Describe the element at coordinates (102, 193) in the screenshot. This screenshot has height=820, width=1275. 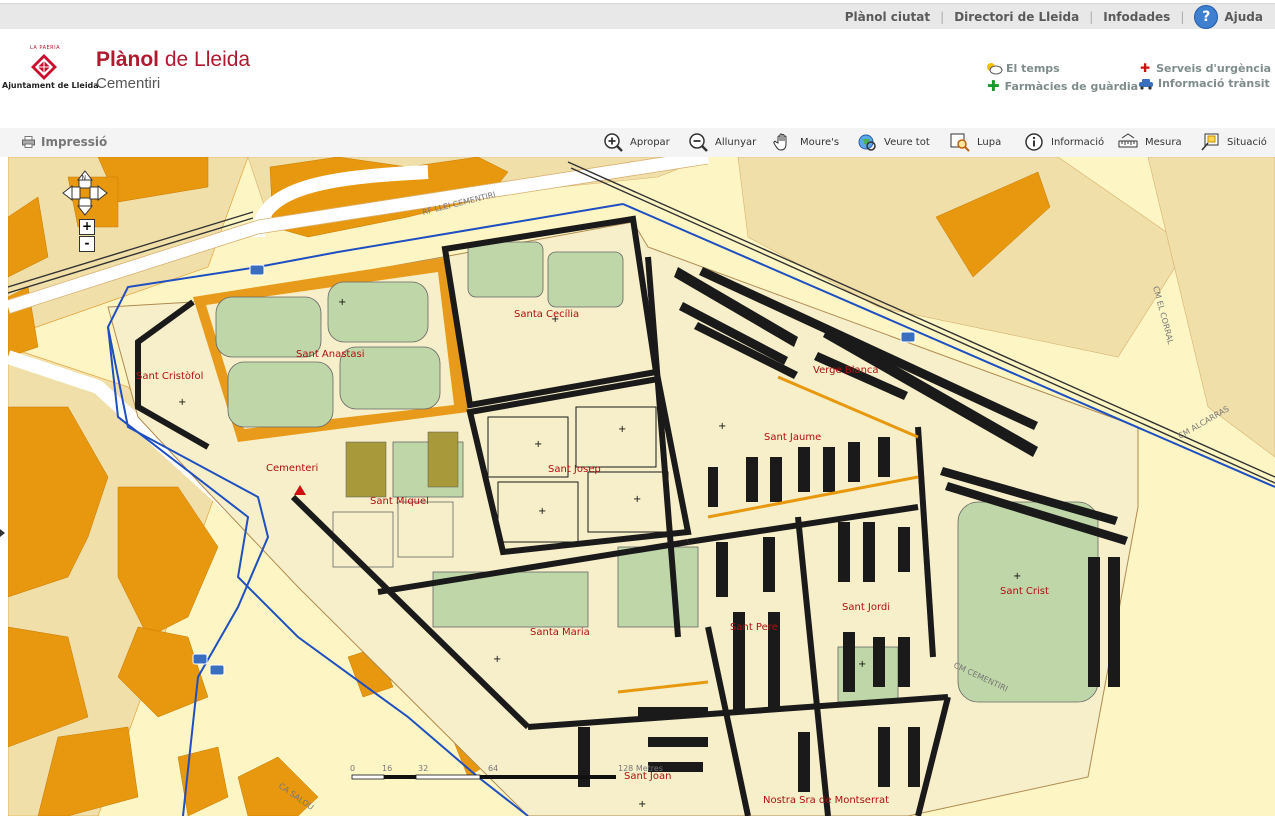
I see `pan-east-icon` at that location.